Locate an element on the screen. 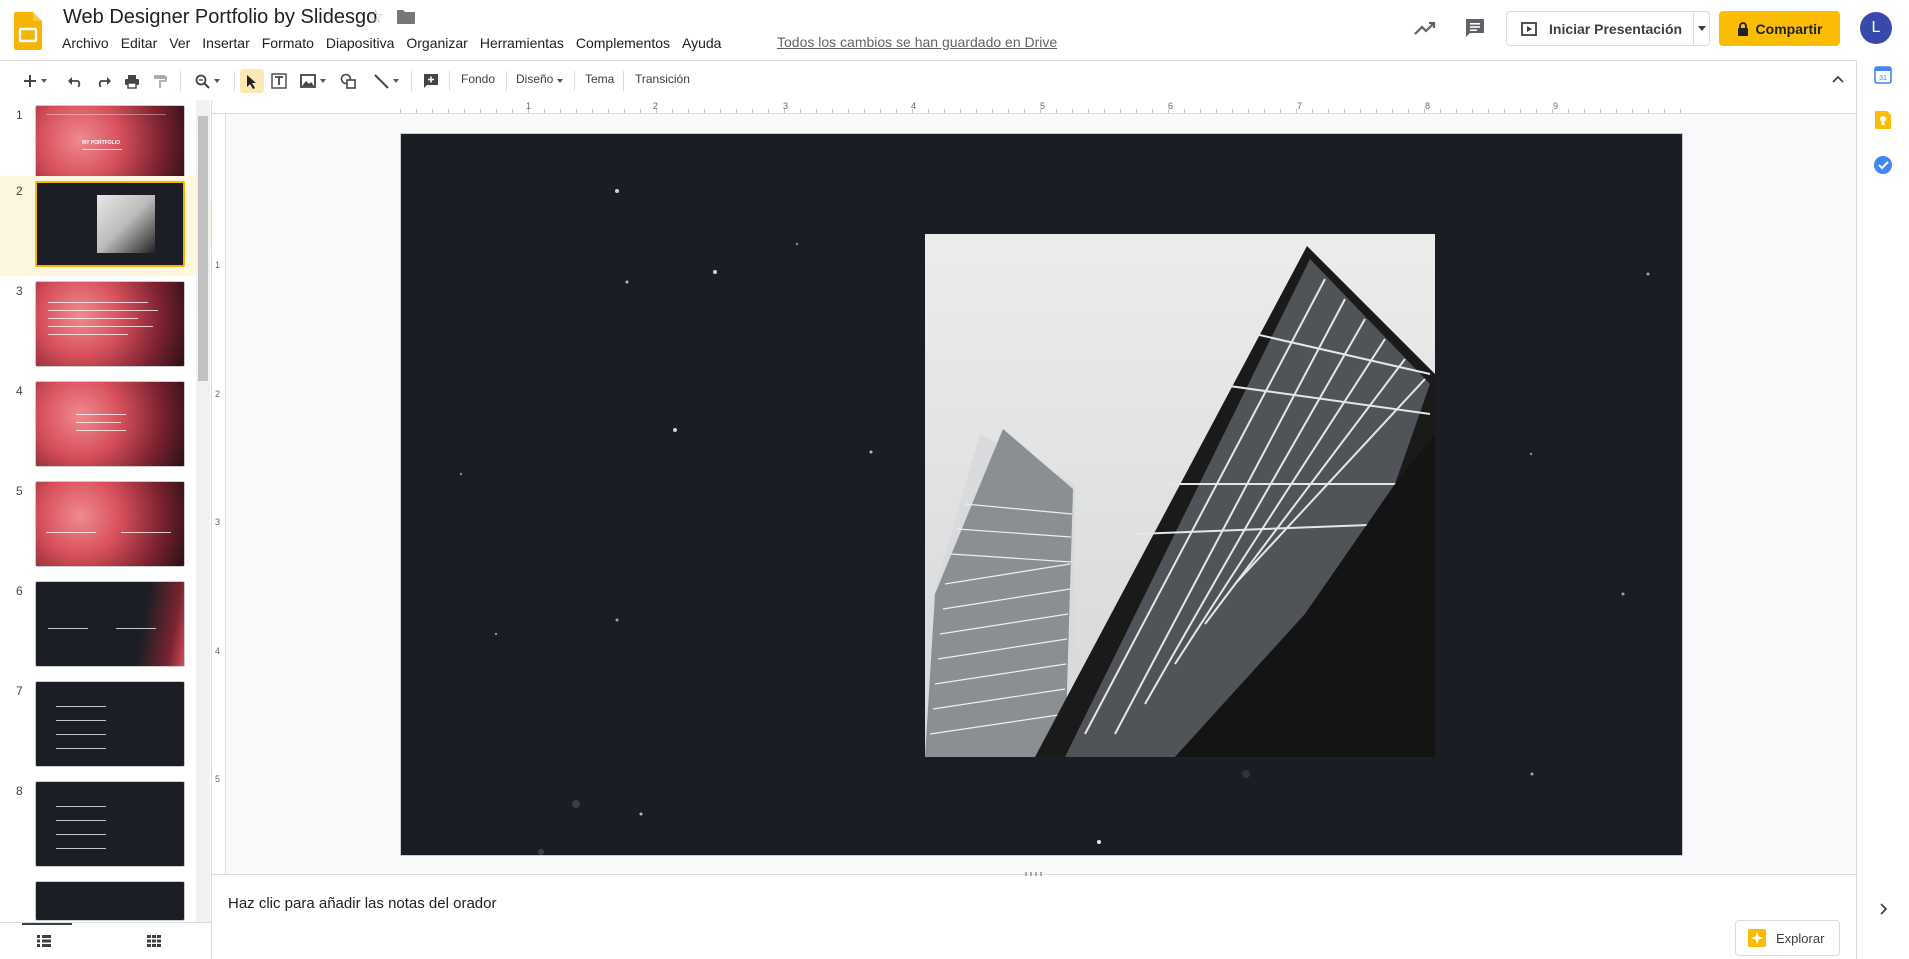 Image resolution: width=1909 pixels, height=959 pixels. slide-number: 7 is located at coordinates (19, 691).